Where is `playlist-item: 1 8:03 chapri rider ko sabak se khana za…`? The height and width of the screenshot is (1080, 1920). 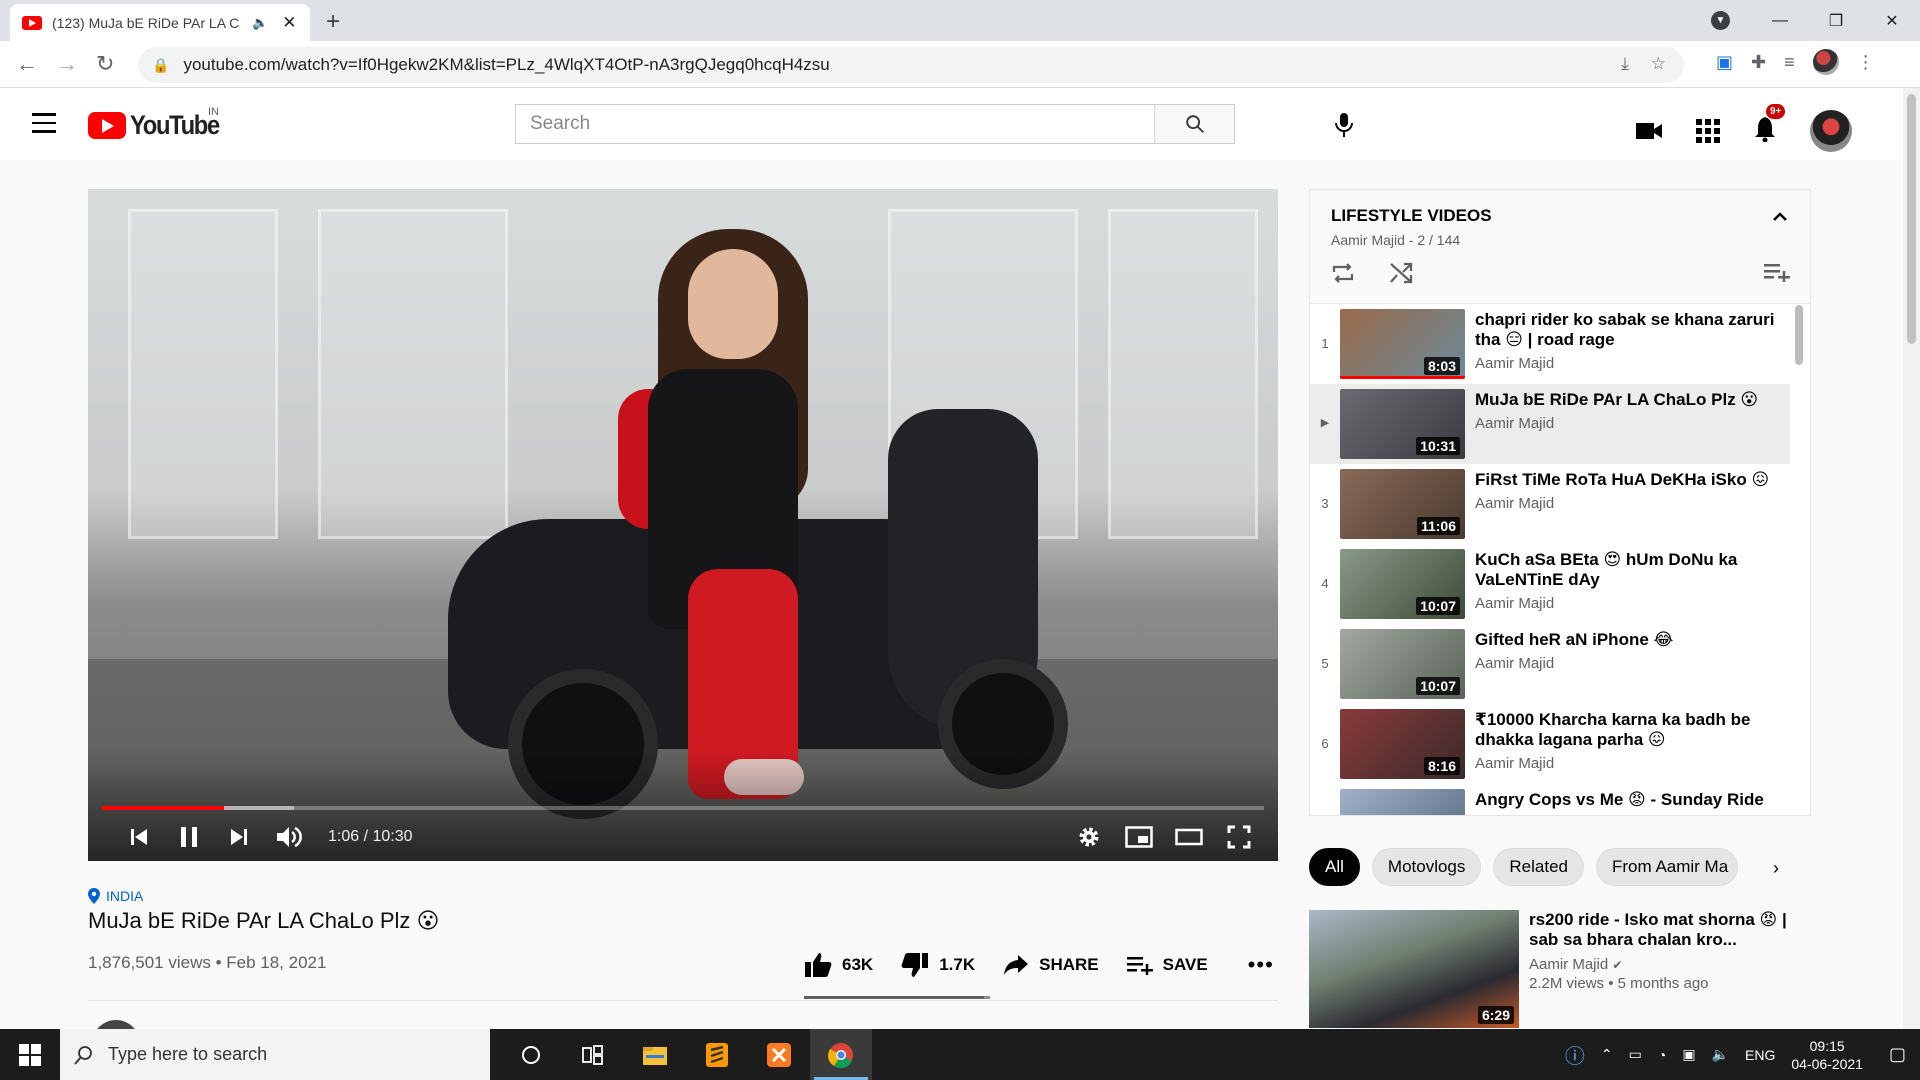
playlist-item: 1 8:03 chapri rider ko sabak se khana za… is located at coordinates (1560, 344).